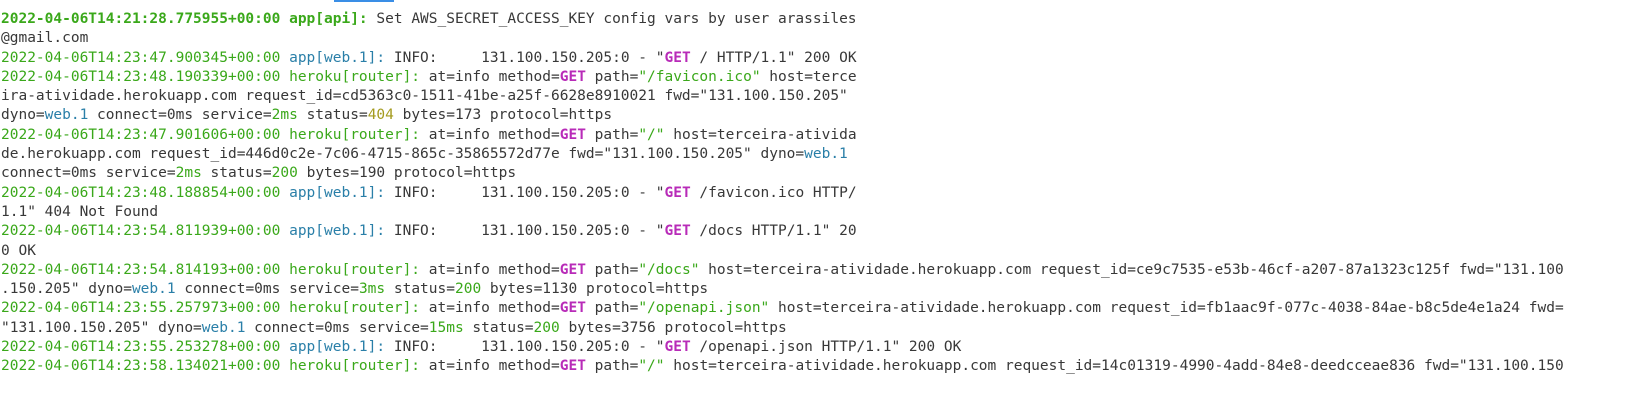 This screenshot has height=400, width=1629. Describe the element at coordinates (503, 115) in the screenshot. I see `log-segment: bytes=173 protocol=https` at that location.